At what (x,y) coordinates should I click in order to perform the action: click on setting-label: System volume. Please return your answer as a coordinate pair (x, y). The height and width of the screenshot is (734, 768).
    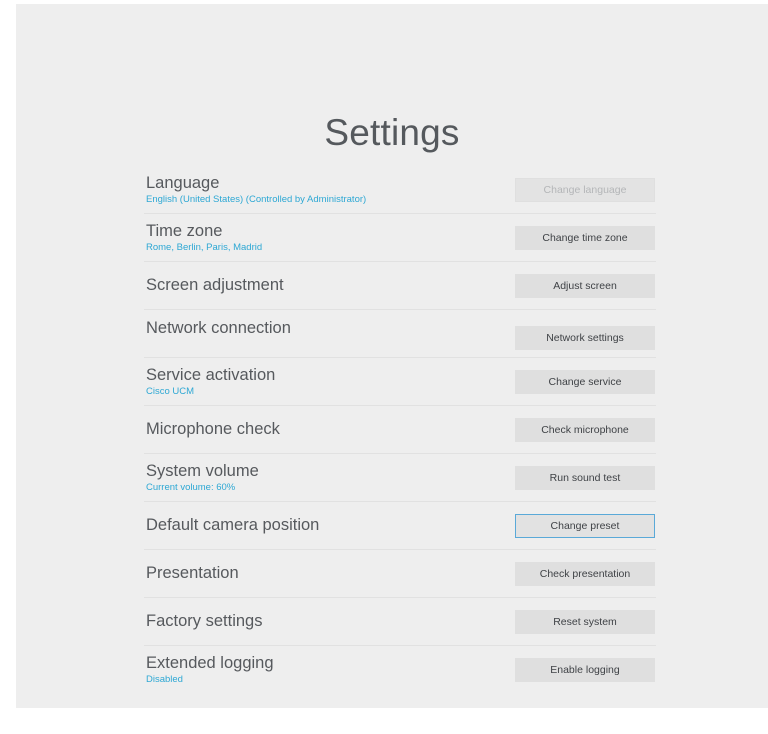
    Looking at the image, I should click on (202, 470).